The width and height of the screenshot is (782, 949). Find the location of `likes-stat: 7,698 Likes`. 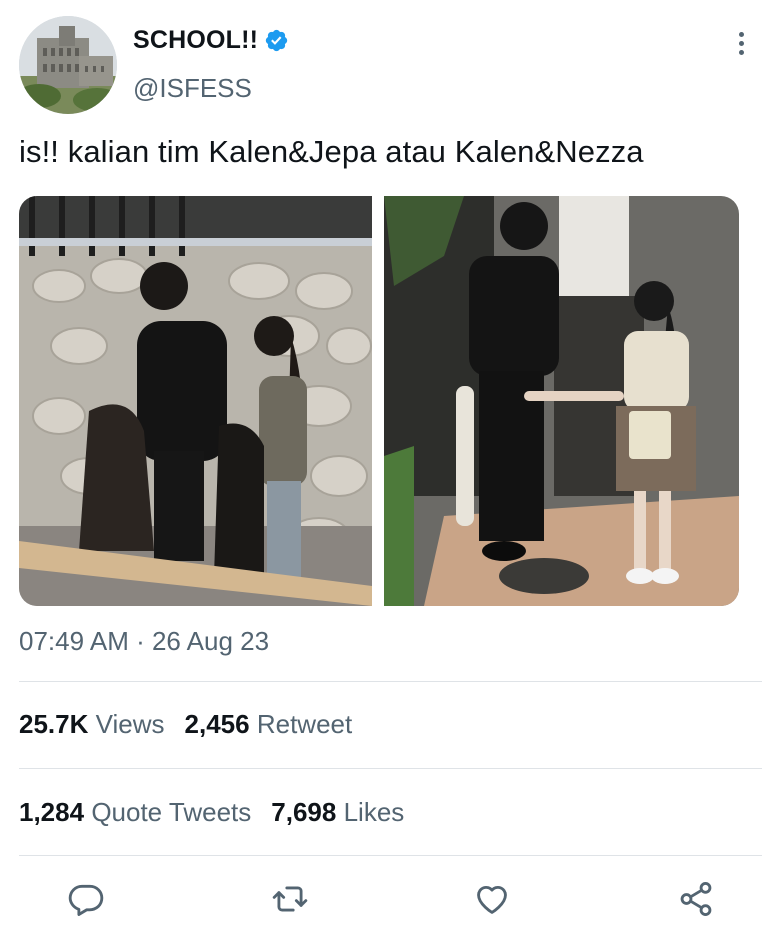

likes-stat: 7,698 Likes is located at coordinates (337, 812).